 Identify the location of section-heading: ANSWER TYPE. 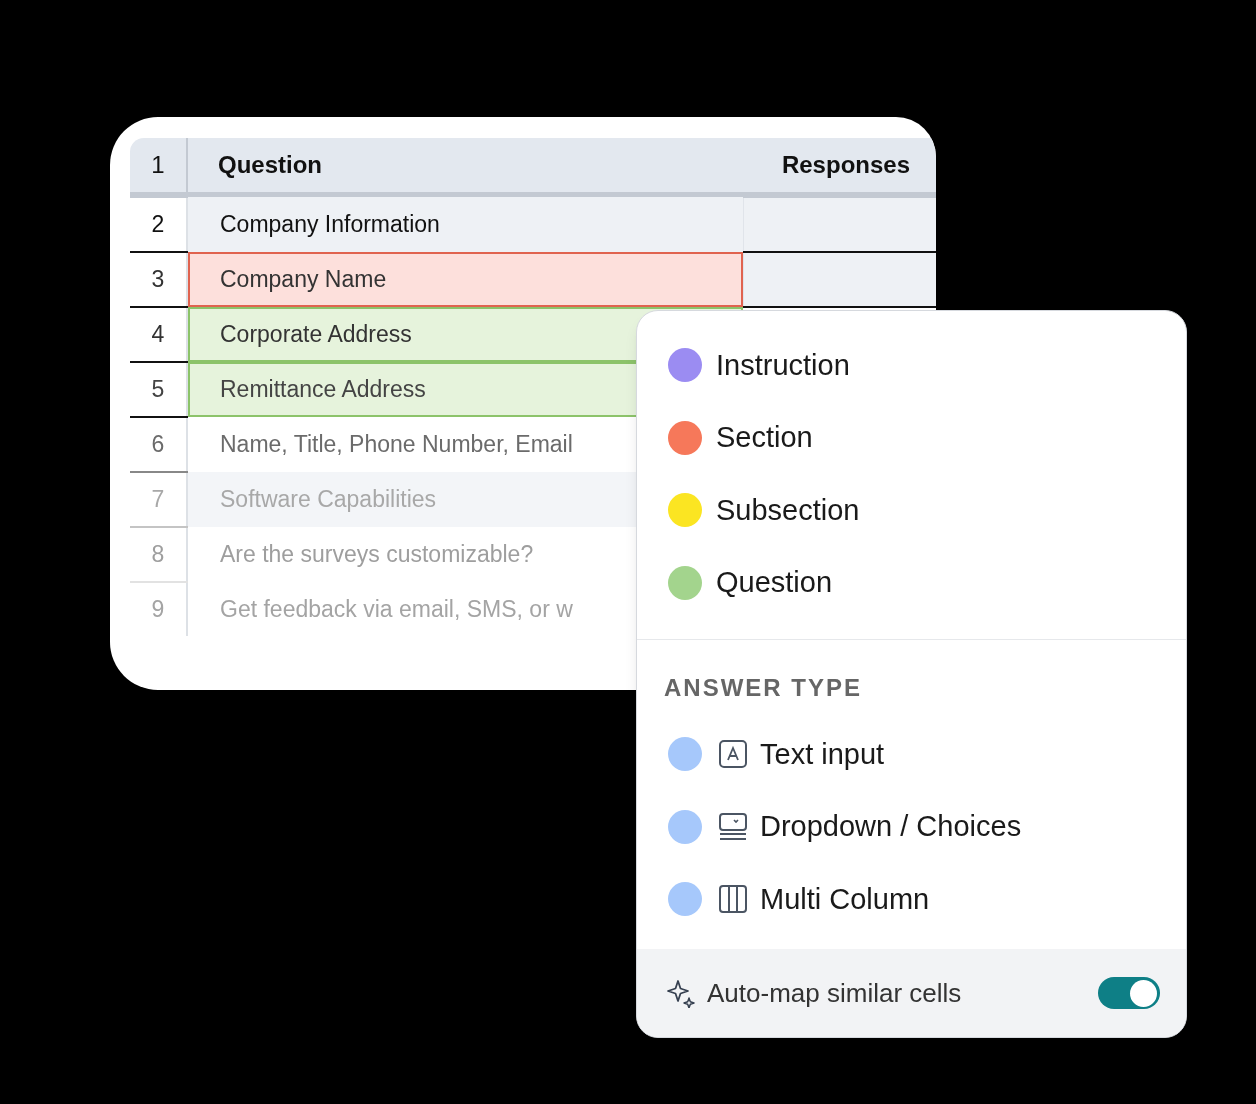
(763, 688).